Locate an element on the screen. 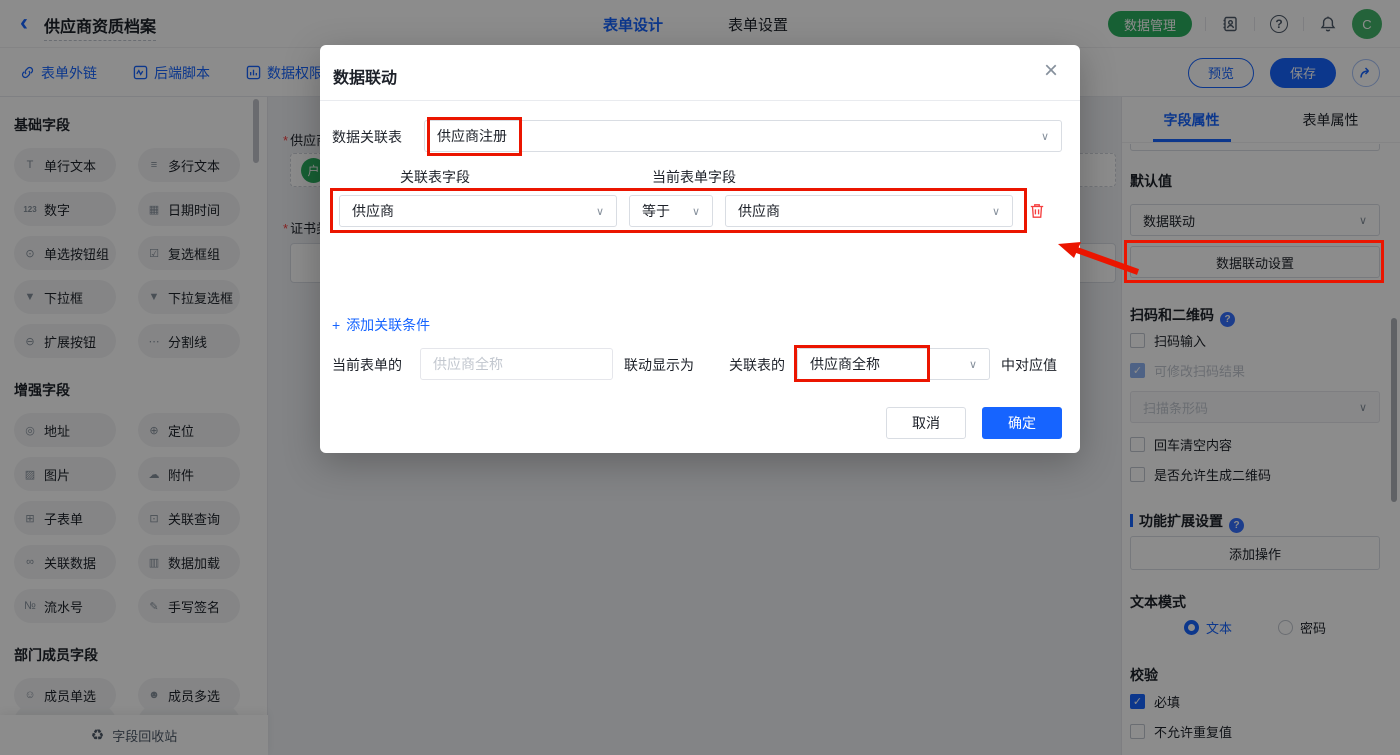 The width and height of the screenshot is (1400, 755). display-field-select-value: 供应商全称 is located at coordinates (845, 364).